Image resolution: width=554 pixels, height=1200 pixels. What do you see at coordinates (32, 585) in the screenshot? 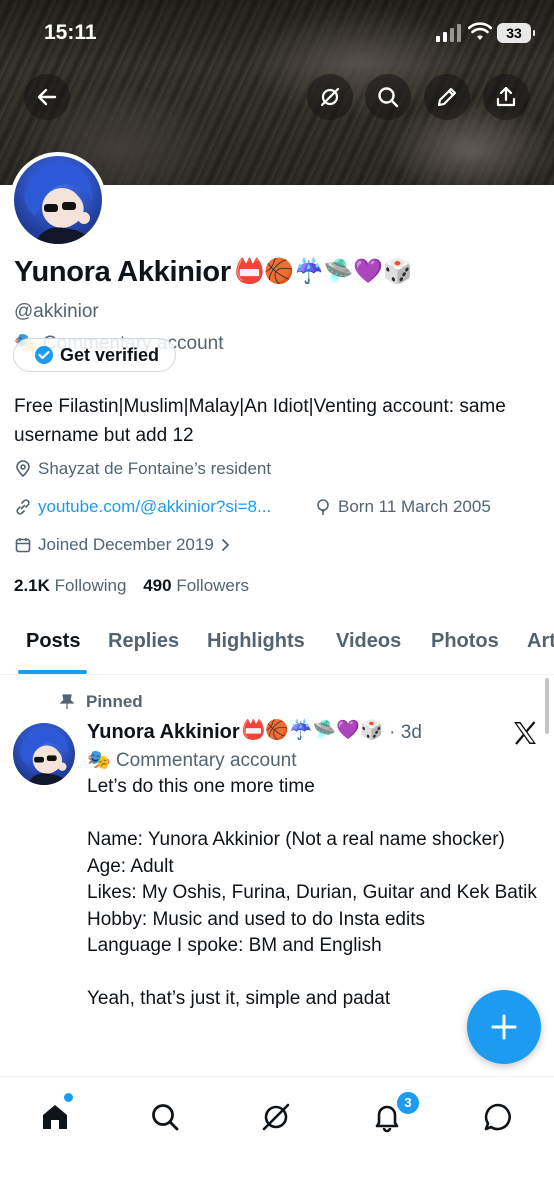
I see `following-count: 2.1K` at bounding box center [32, 585].